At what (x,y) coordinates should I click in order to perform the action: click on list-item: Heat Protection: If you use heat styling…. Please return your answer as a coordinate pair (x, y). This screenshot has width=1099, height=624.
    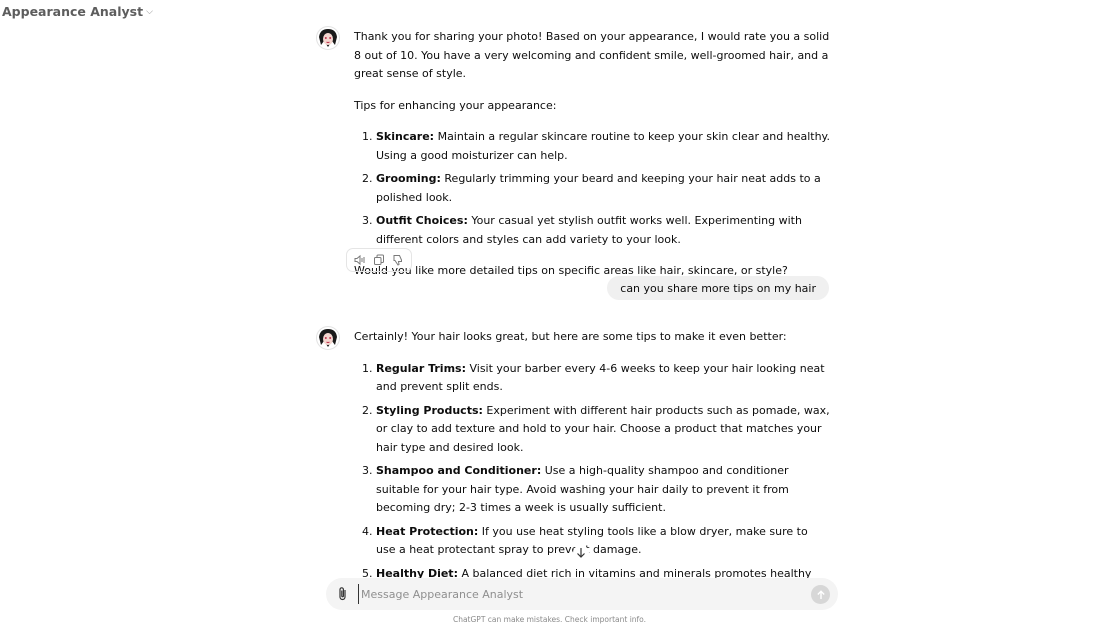
    Looking at the image, I should click on (603, 541).